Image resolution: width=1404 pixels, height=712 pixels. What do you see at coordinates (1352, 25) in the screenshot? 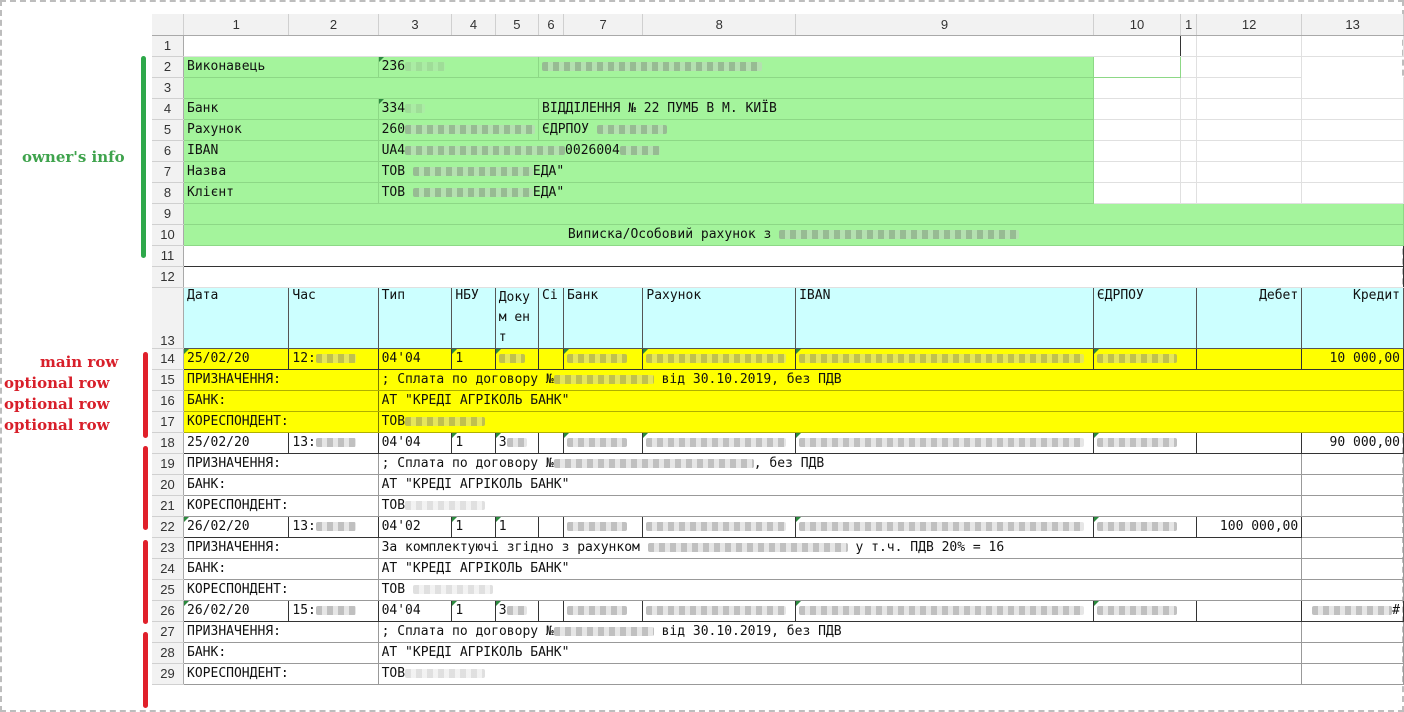
I see `col-header-13: 13` at bounding box center [1352, 25].